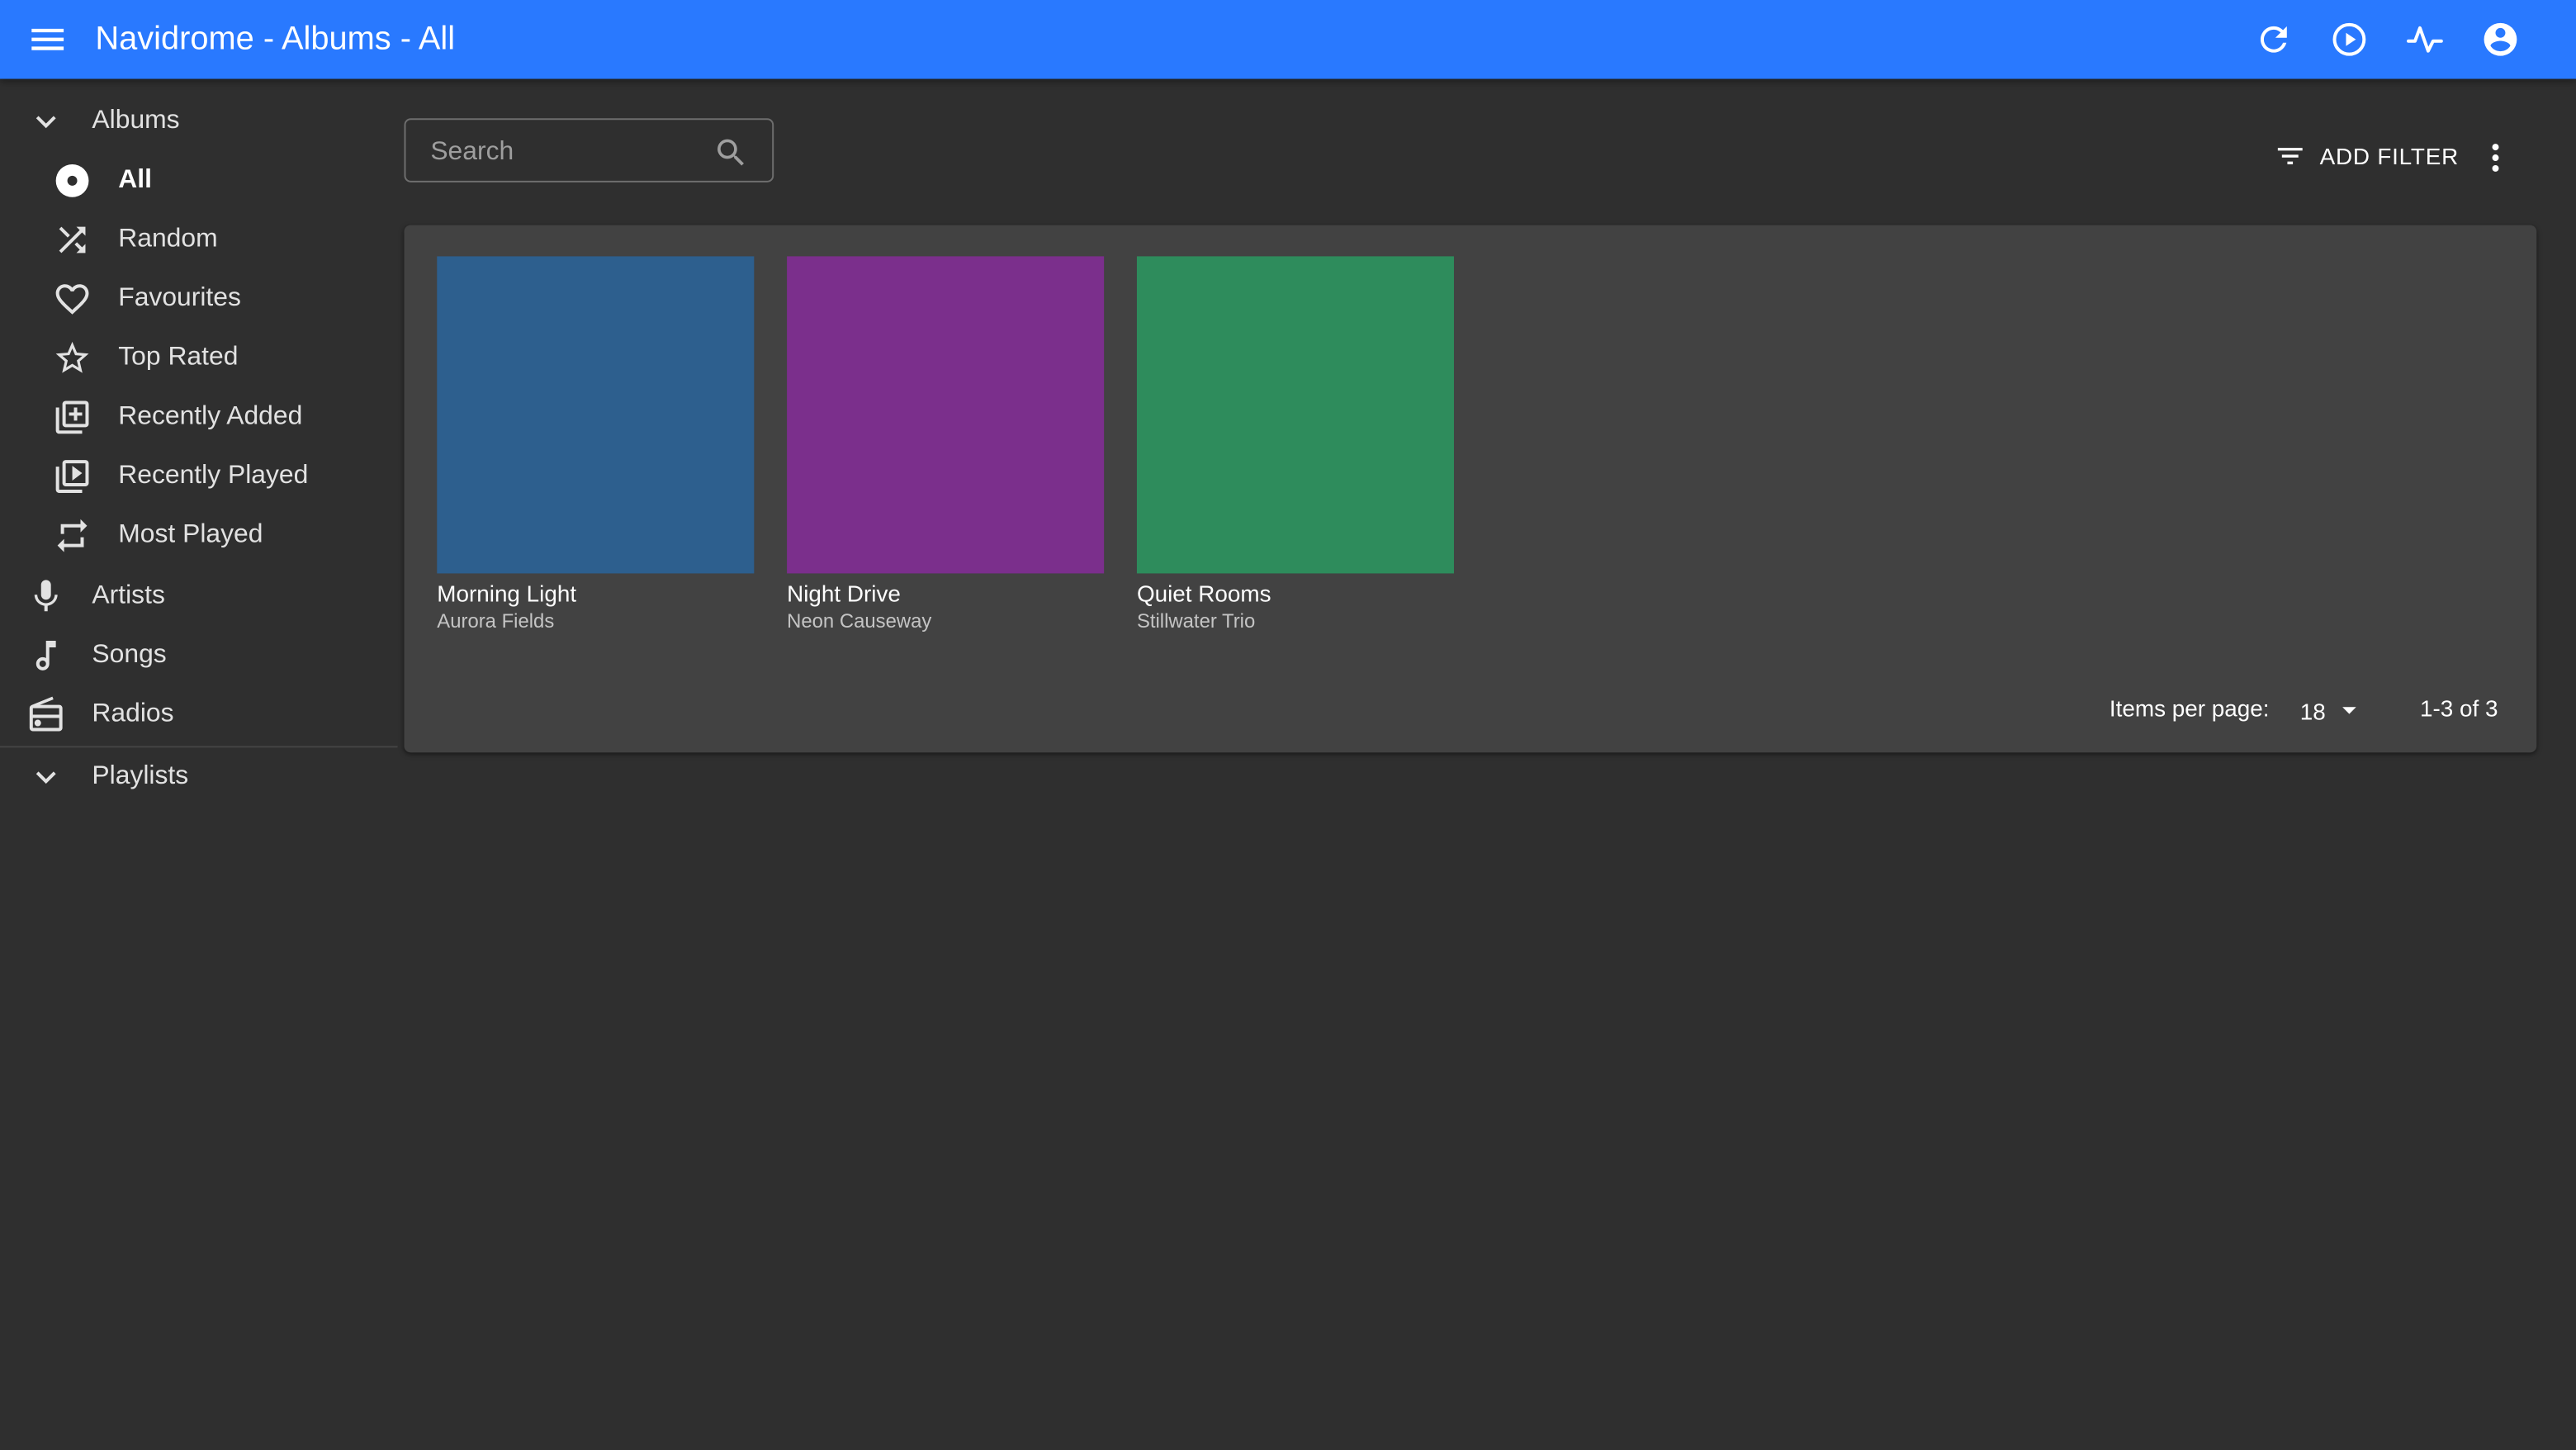 This screenshot has width=2576, height=1450. What do you see at coordinates (140, 777) in the screenshot?
I see `sidebar-group-label: Playlists` at bounding box center [140, 777].